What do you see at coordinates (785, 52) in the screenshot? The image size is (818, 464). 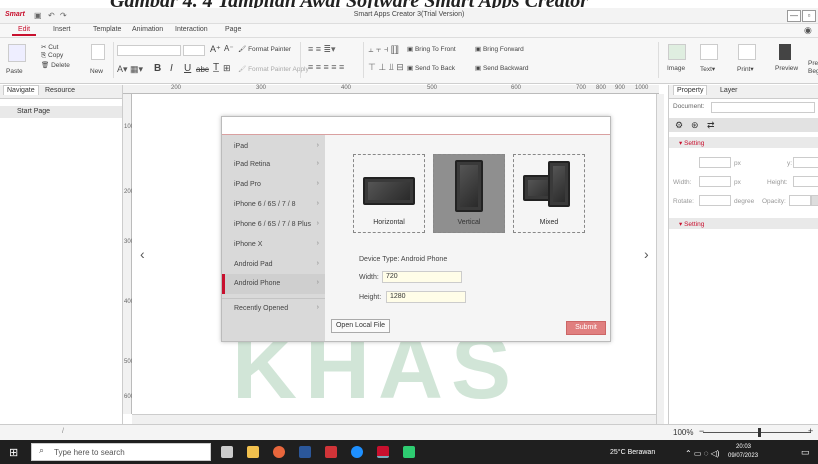 I see `preview-icon` at bounding box center [785, 52].